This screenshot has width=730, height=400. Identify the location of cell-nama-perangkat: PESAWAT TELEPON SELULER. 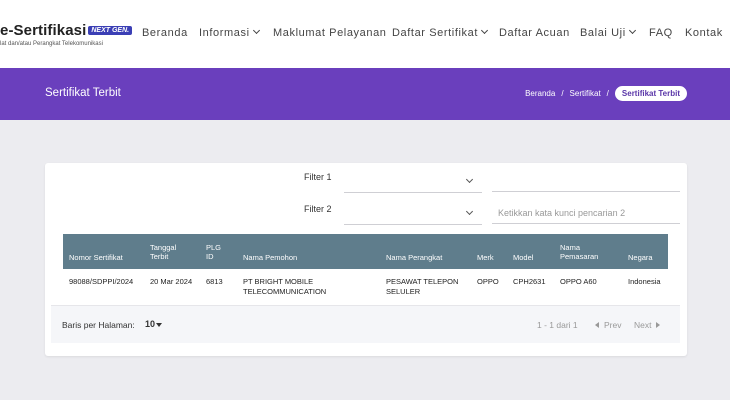
(422, 286).